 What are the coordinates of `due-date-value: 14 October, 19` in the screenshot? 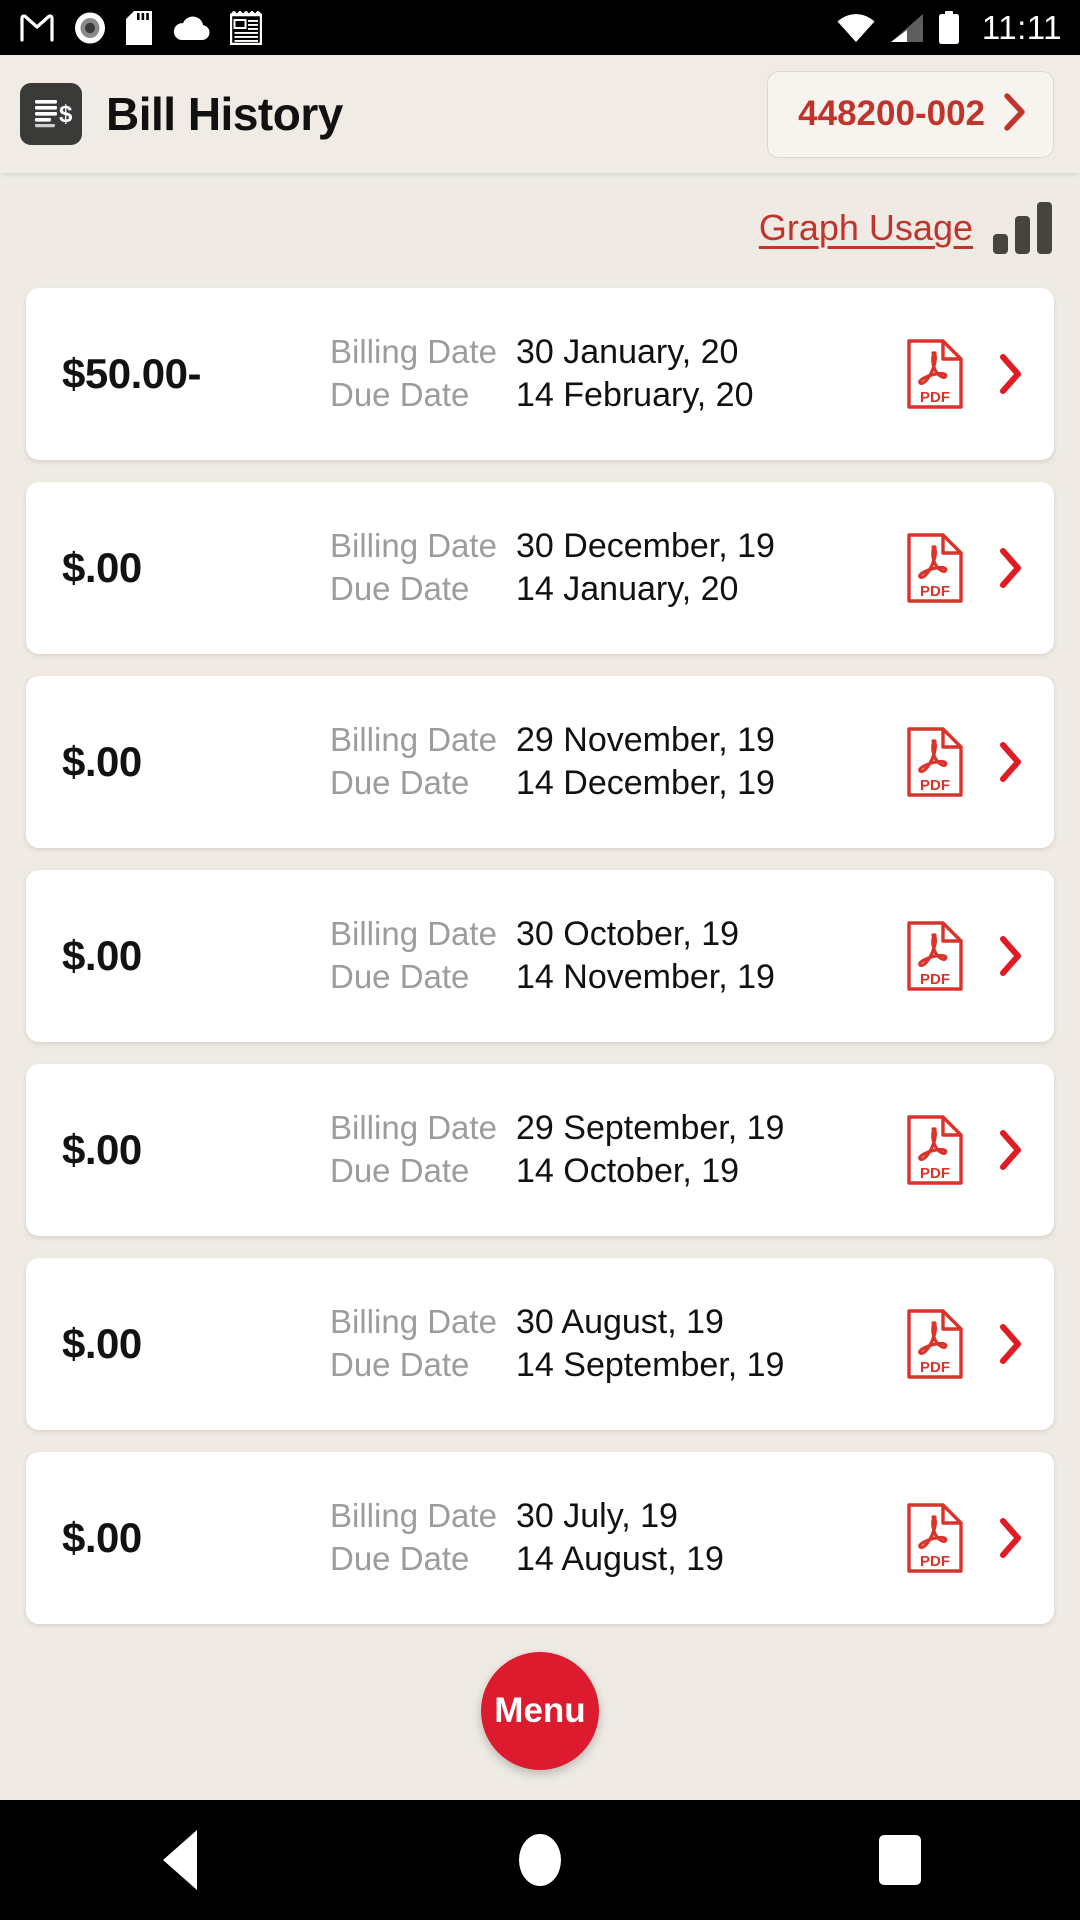 It's located at (628, 1171).